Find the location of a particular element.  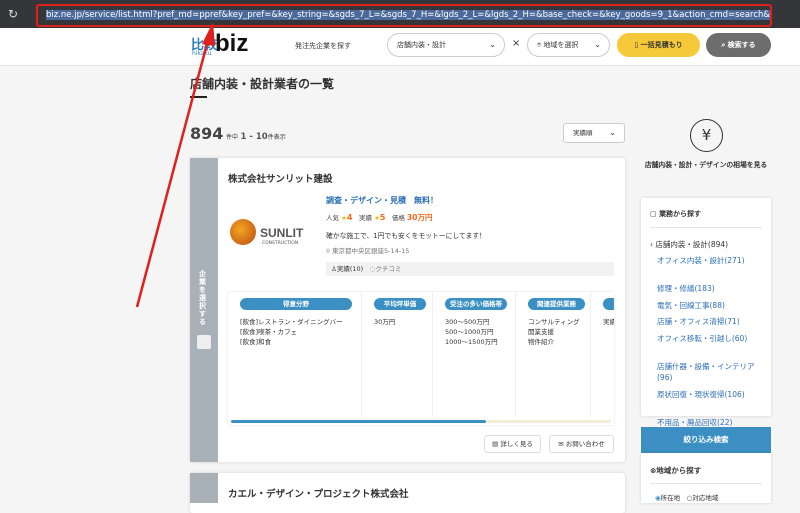

annotation-arrow is located at coordinates (175, 165).